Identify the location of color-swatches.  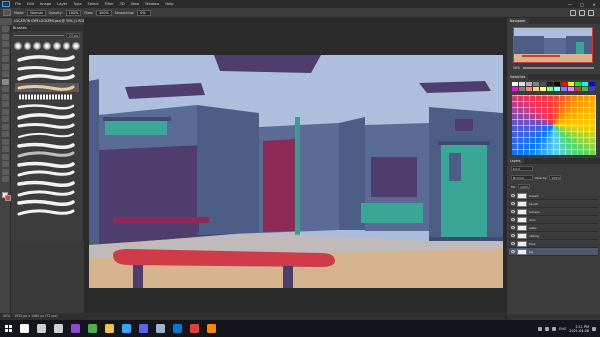
(6, 198).